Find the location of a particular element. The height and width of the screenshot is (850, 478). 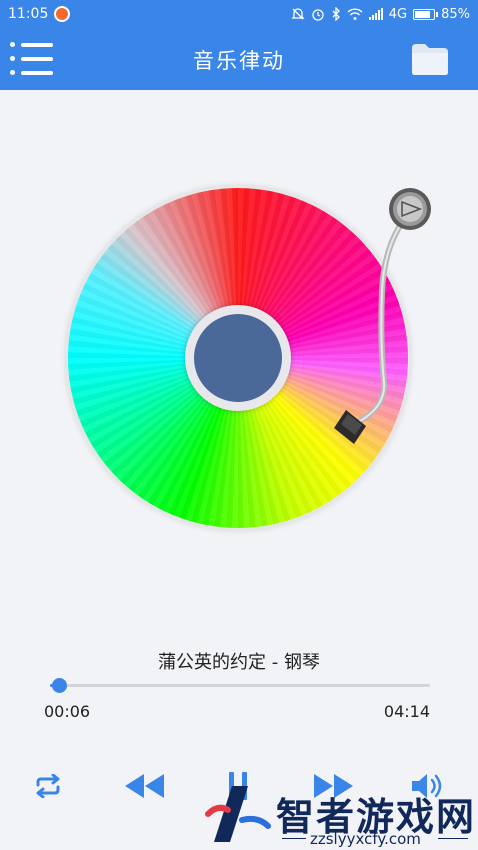

signal-icon is located at coordinates (375, 14).